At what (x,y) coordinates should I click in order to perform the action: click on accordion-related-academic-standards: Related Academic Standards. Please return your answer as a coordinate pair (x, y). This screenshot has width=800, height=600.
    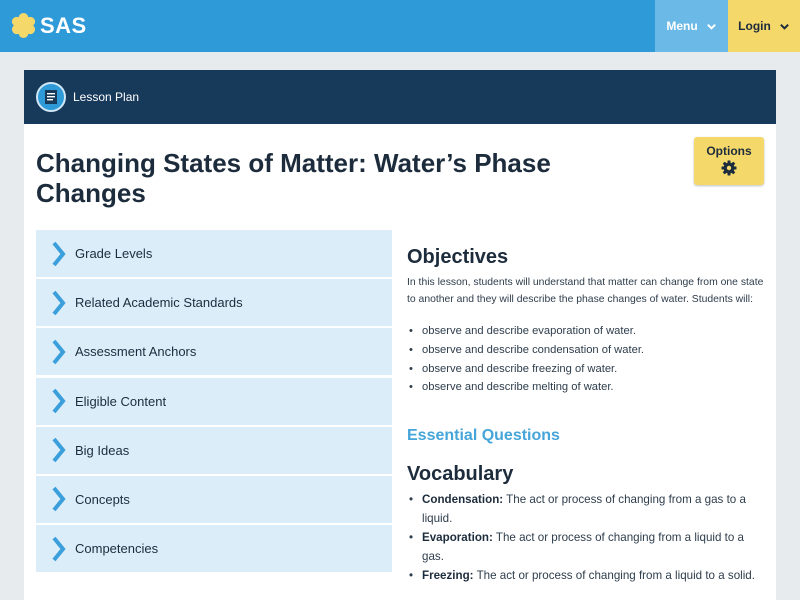
    Looking at the image, I should click on (214, 303).